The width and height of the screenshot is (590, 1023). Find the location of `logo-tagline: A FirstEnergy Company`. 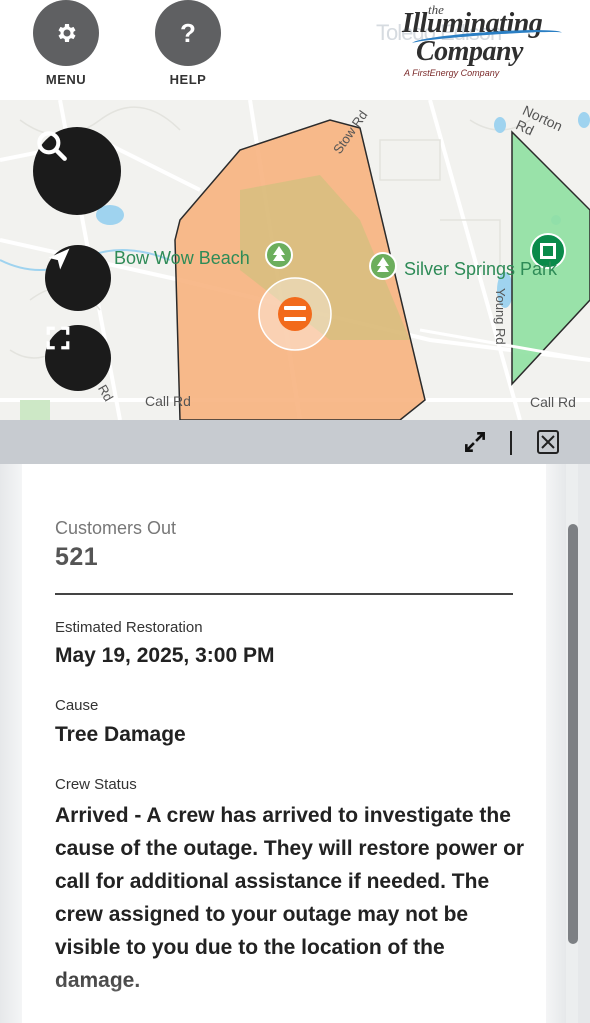

logo-tagline: A FirstEnergy Company is located at coordinates (452, 73).